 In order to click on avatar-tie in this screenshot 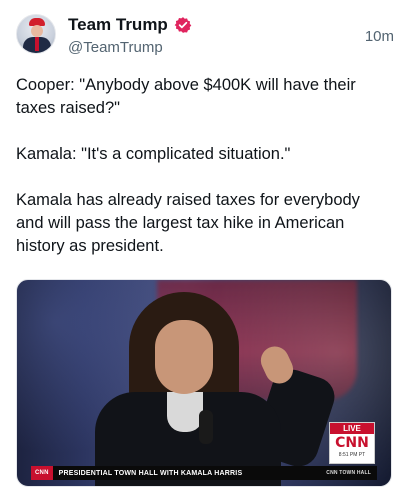, I will do `click(37, 44)`.